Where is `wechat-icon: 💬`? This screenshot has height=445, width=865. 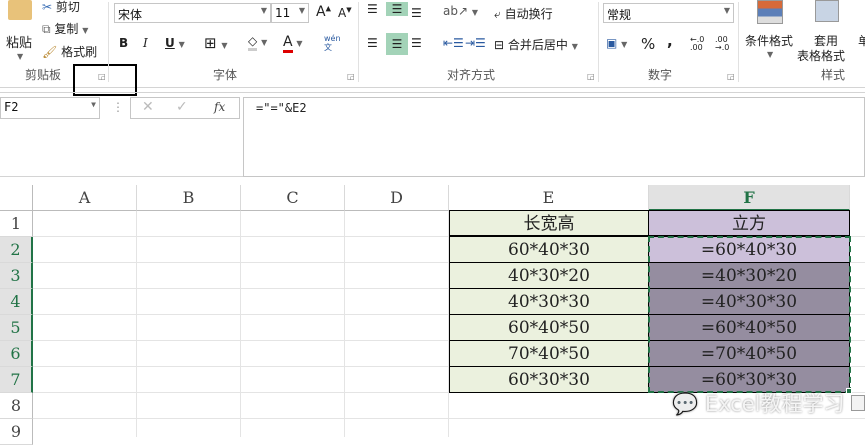
wechat-icon: 💬 is located at coordinates (685, 404).